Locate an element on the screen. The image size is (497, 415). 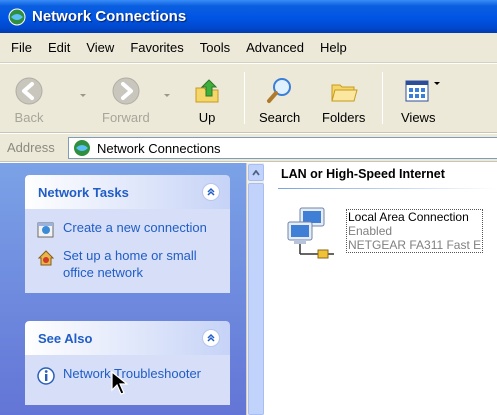
menu-advanced: Advanced is located at coordinates (275, 48).